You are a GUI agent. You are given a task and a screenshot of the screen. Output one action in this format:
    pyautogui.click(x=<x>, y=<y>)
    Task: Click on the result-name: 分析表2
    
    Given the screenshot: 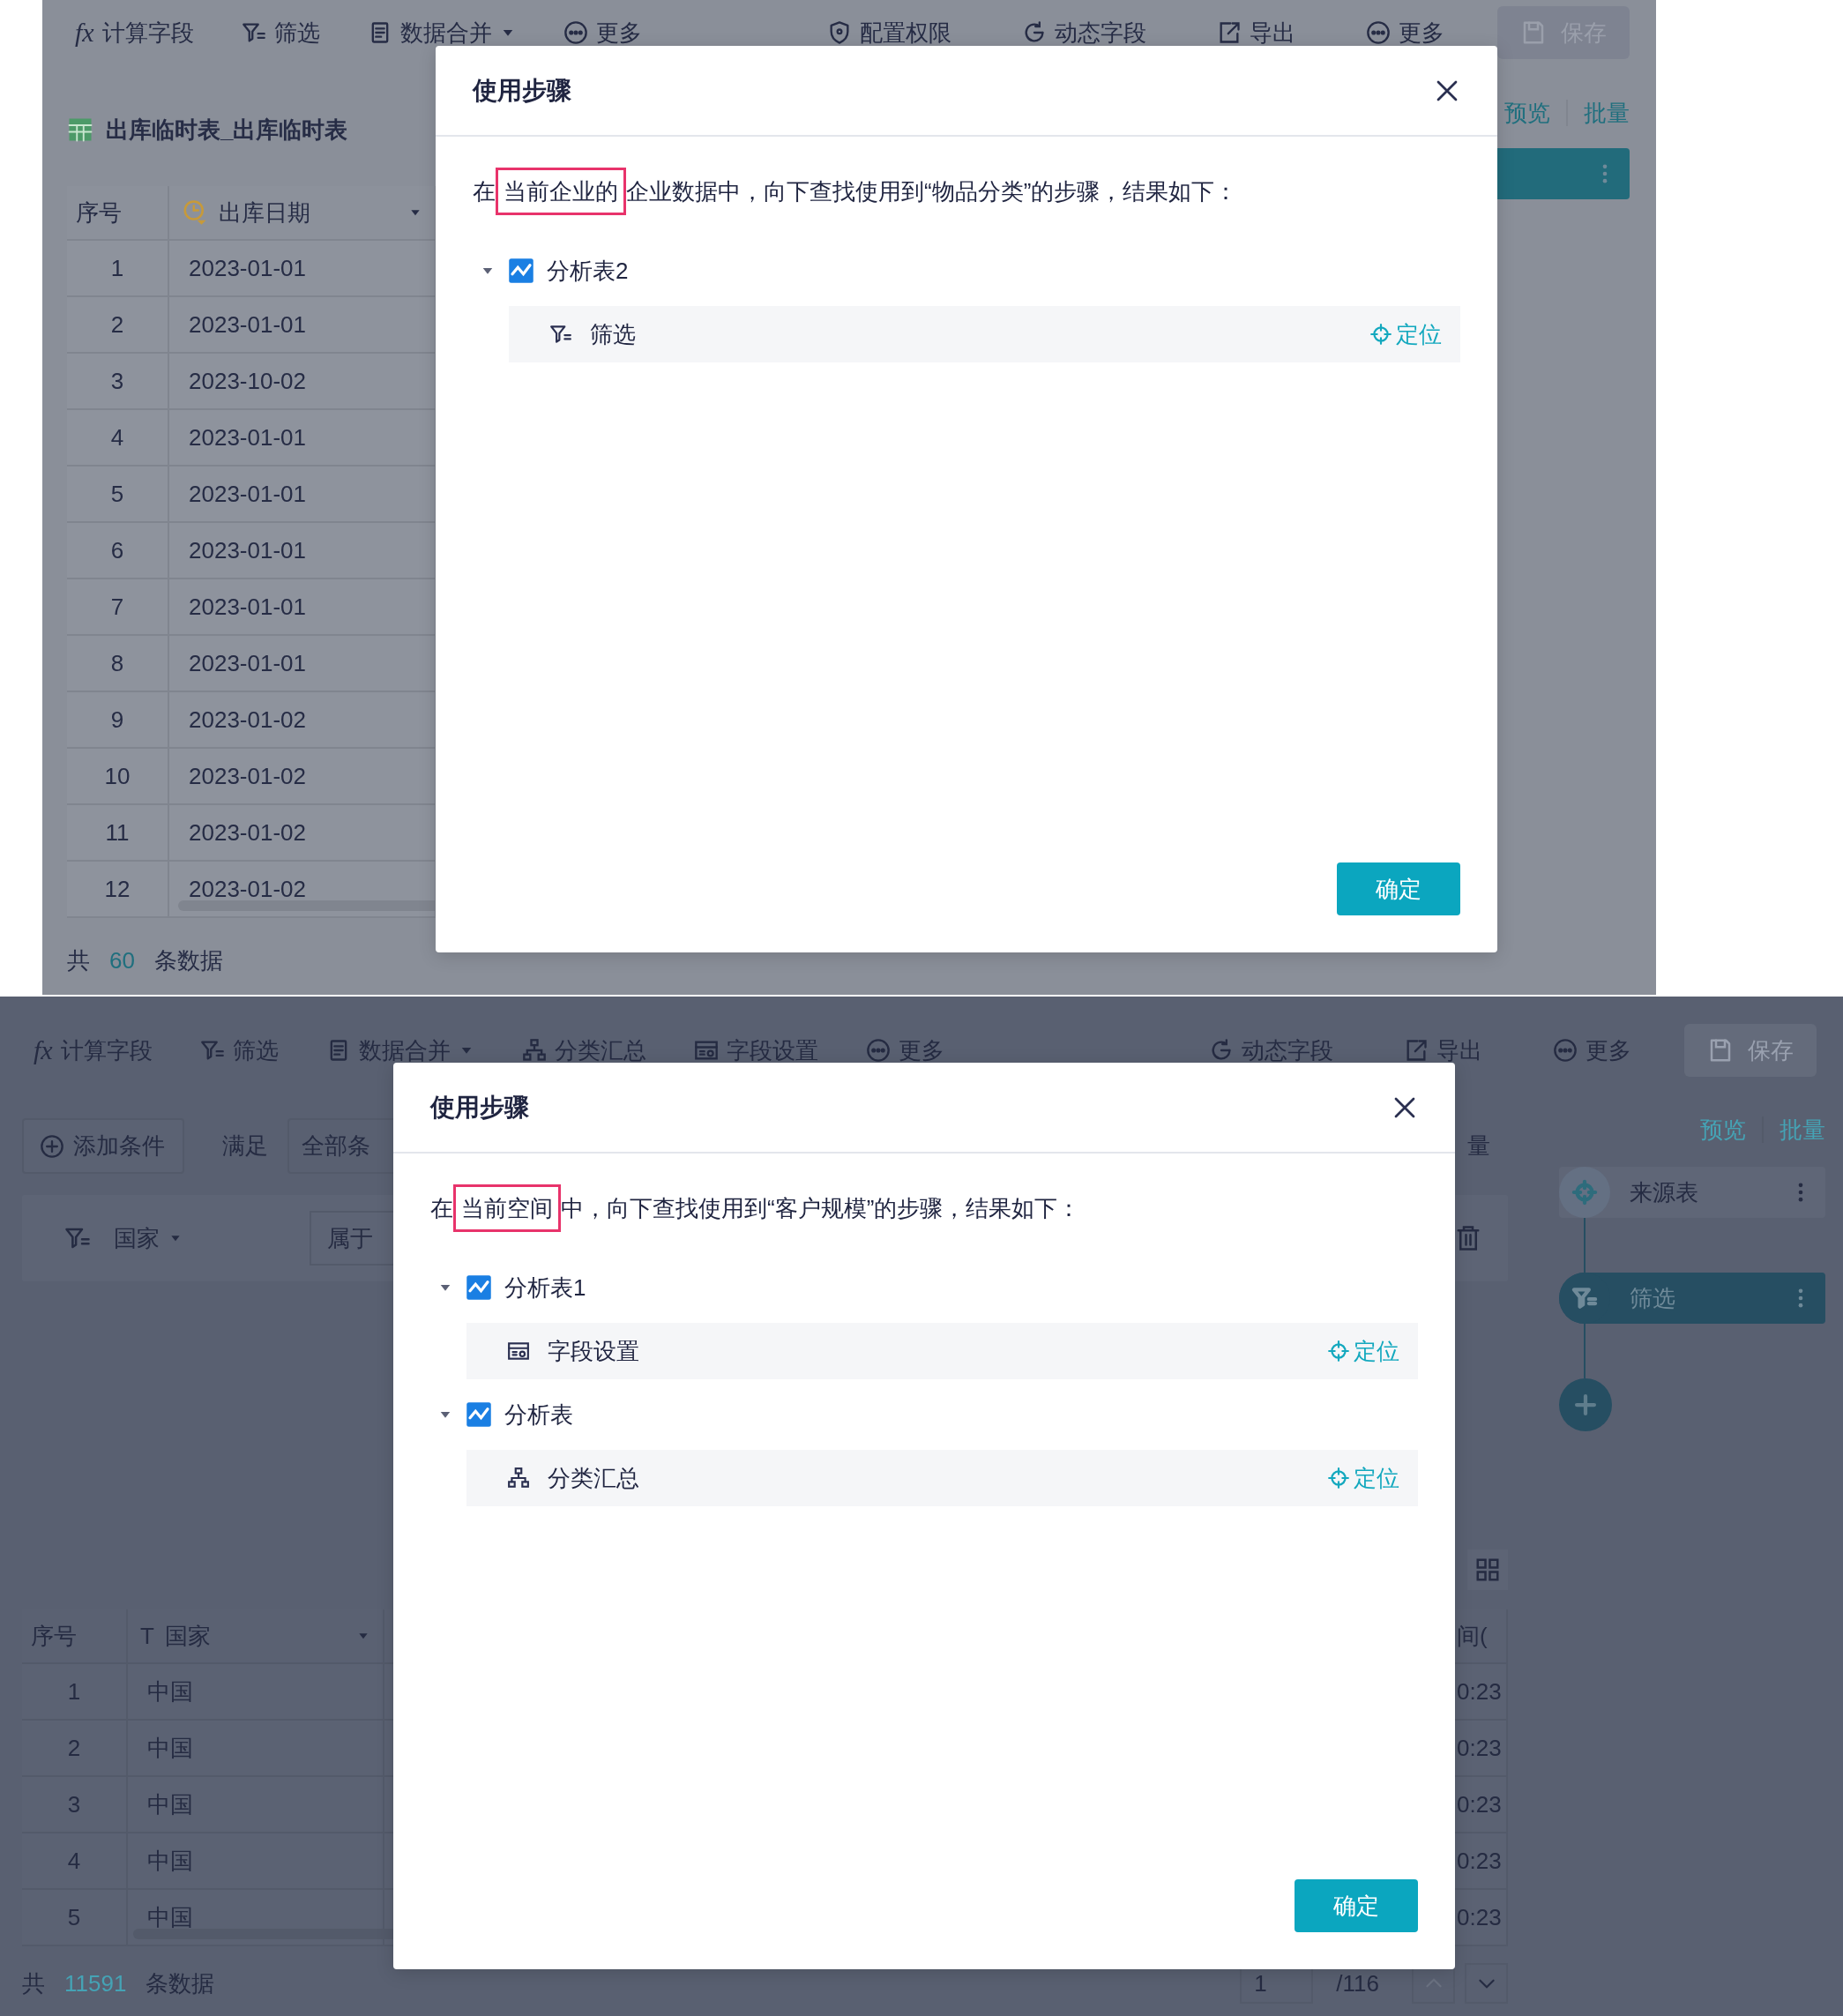 What is the action you would take?
    pyautogui.click(x=588, y=271)
    